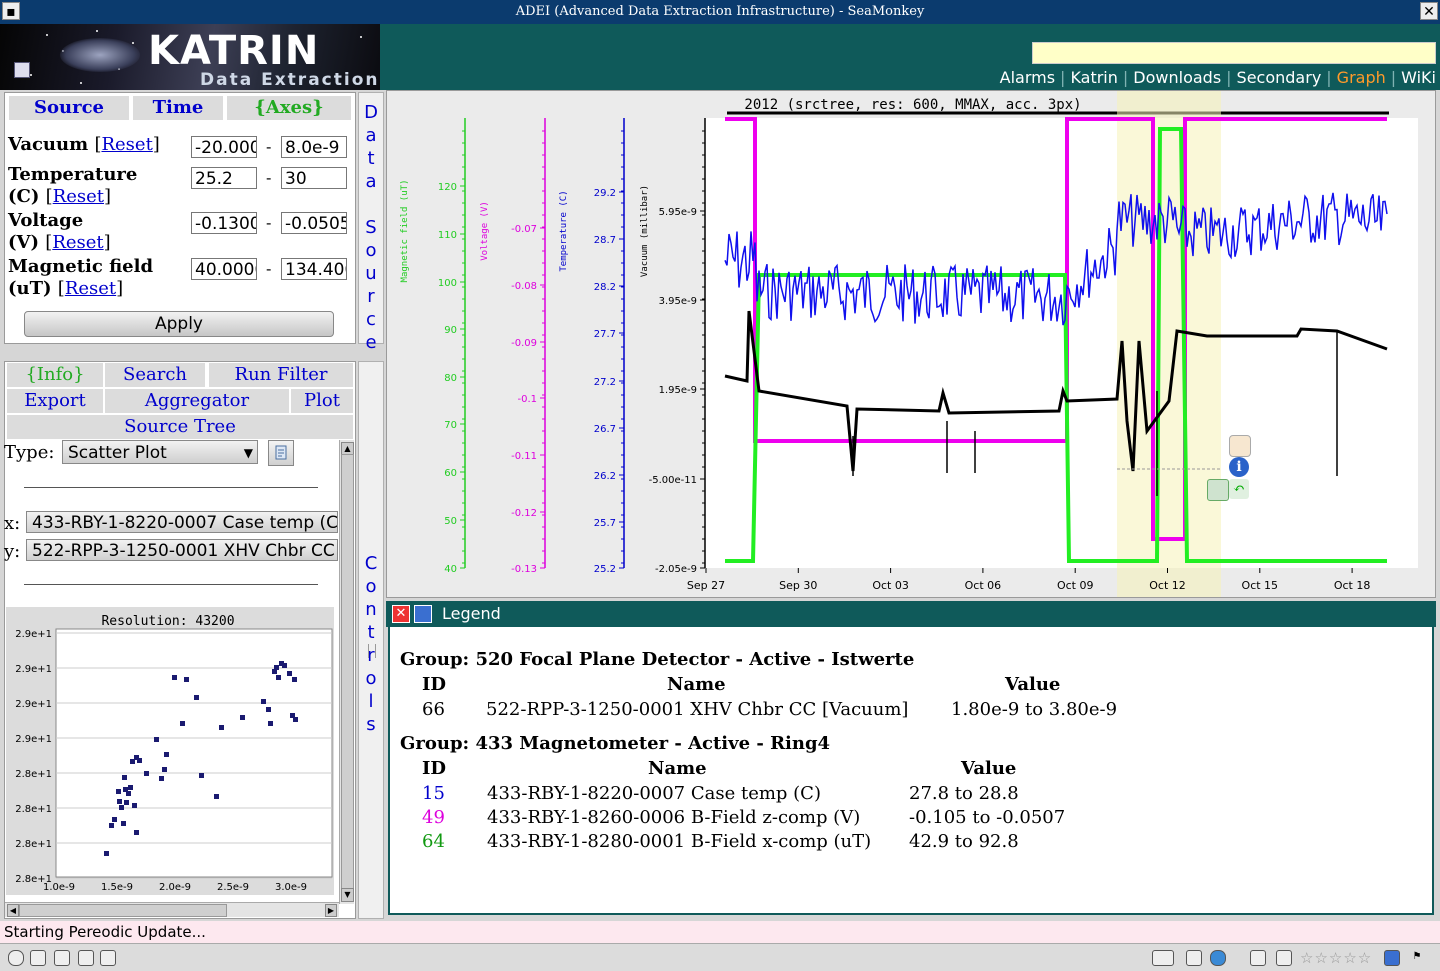 Image resolution: width=1440 pixels, height=971 pixels. What do you see at coordinates (371, 609) in the screenshot?
I see `controls-letter: n` at bounding box center [371, 609].